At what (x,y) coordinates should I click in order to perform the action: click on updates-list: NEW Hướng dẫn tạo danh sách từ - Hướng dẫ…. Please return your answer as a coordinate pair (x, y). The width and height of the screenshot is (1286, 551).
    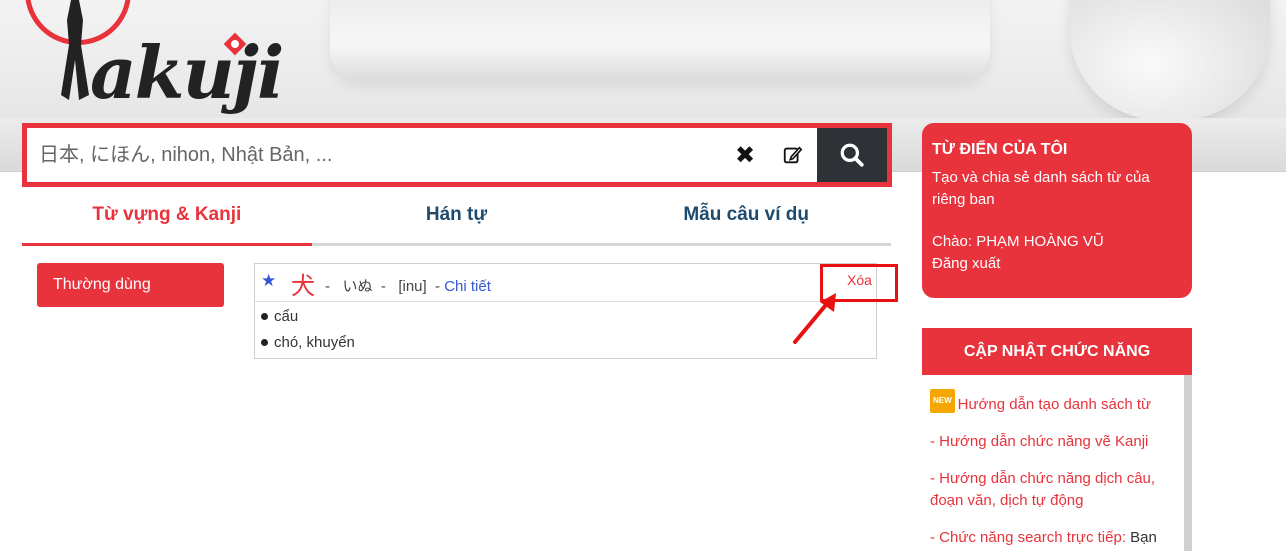
    Looking at the image, I should click on (1057, 463).